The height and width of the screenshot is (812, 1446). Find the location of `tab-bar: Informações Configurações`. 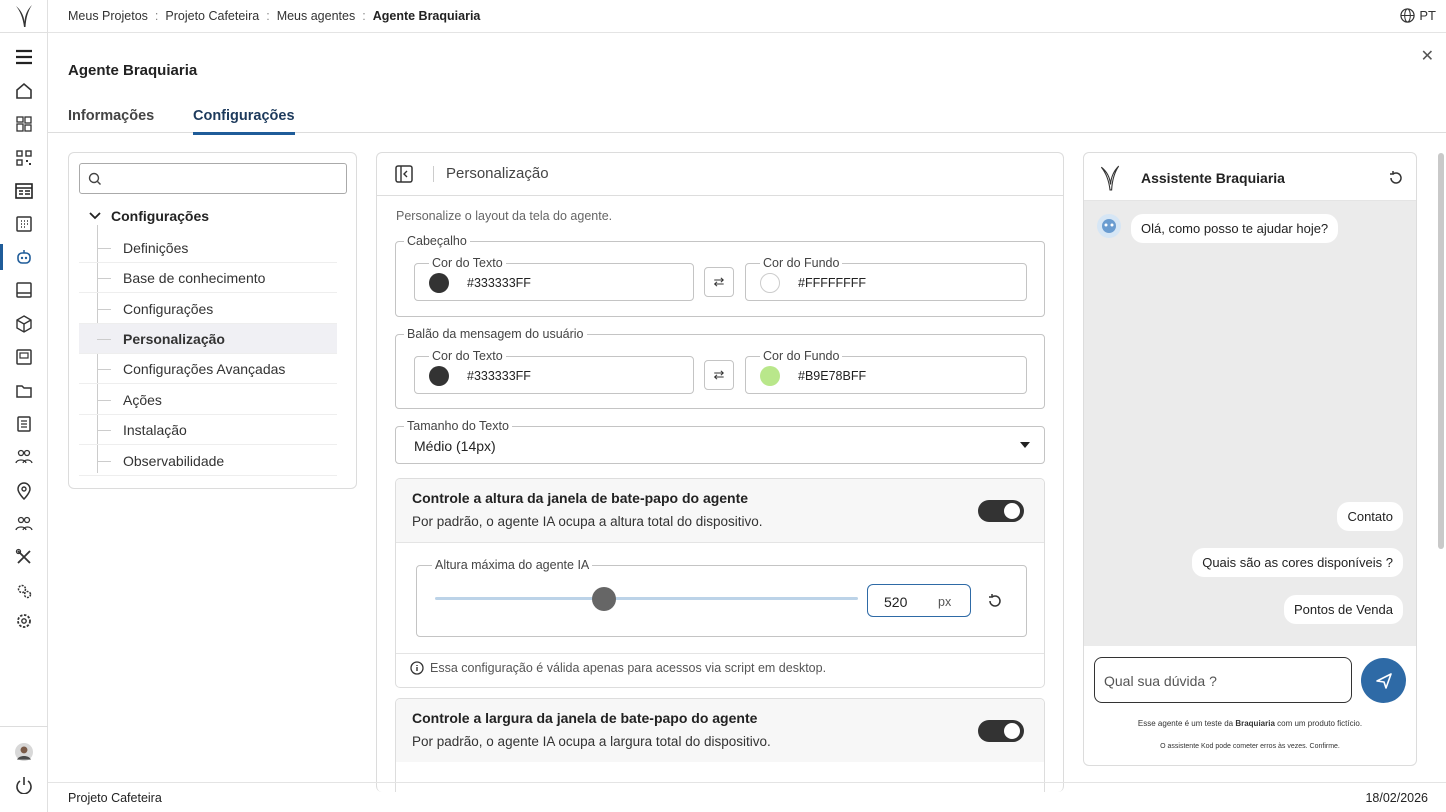

tab-bar: Informações Configurações is located at coordinates (747, 117).